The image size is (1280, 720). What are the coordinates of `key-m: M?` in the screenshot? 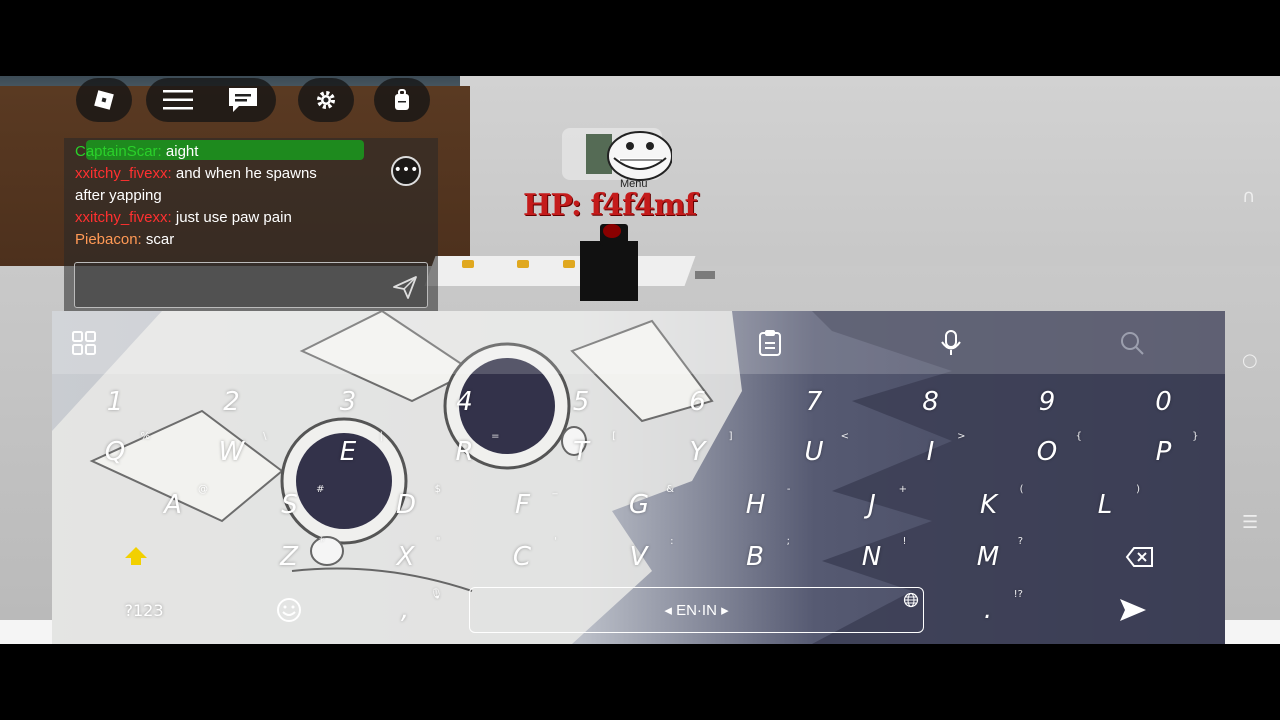 It's located at (988, 557).